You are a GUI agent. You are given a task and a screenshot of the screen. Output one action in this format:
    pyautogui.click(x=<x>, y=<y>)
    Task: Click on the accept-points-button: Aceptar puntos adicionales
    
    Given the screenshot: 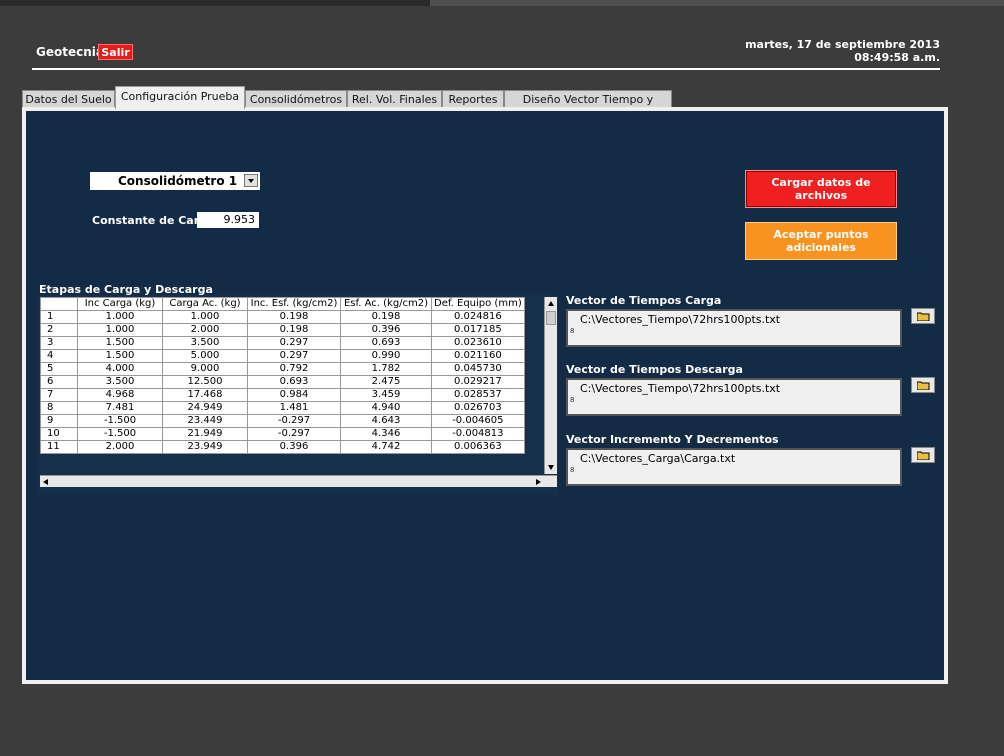 What is the action you would take?
    pyautogui.click(x=821, y=241)
    